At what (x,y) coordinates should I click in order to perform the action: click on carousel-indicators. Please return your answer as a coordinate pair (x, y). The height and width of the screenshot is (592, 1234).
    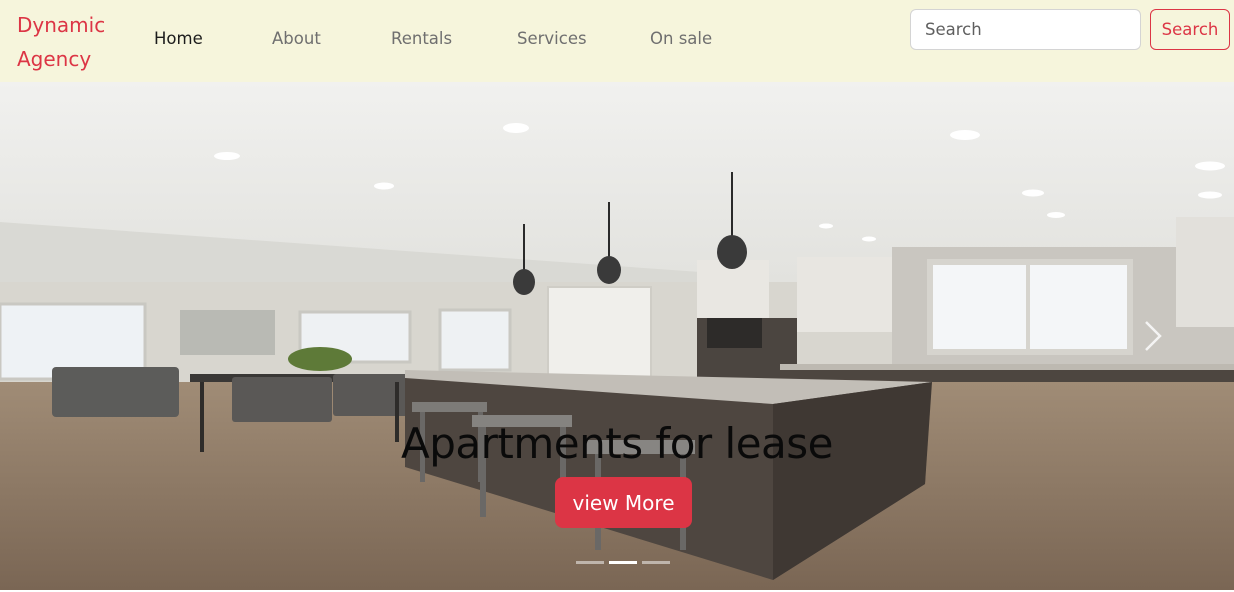
    Looking at the image, I should click on (617, 564).